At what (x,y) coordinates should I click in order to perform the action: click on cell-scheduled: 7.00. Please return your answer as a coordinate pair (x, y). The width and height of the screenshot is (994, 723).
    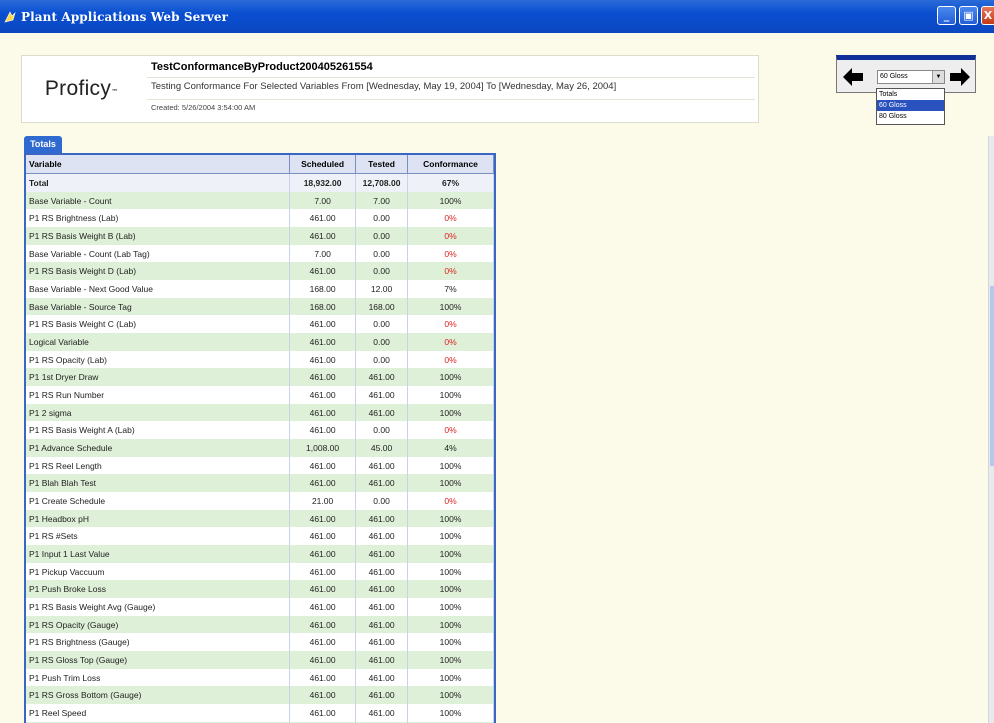
    Looking at the image, I should click on (323, 200).